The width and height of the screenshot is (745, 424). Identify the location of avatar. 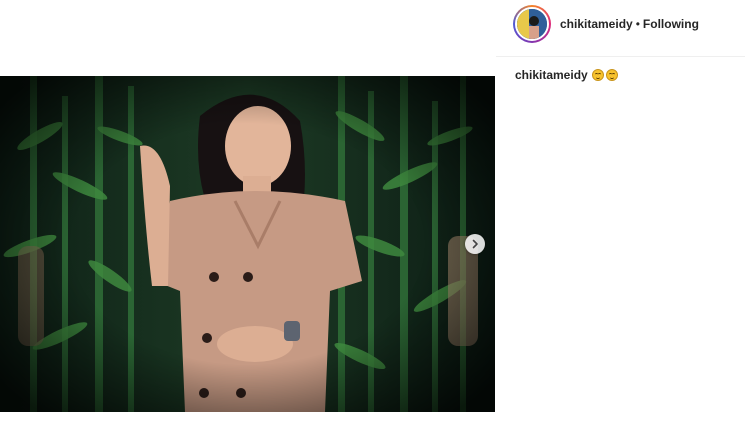
(532, 24).